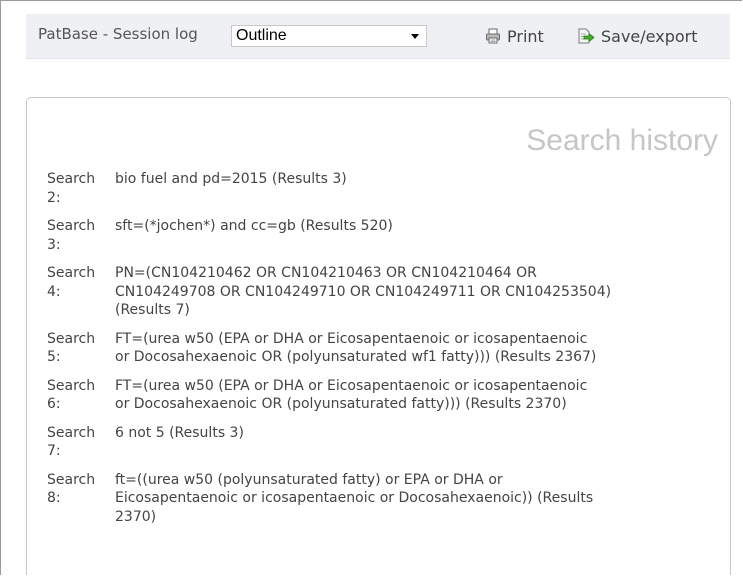 The height and width of the screenshot is (576, 743). I want to click on history-row-label: Search 7:, so click(81, 442).